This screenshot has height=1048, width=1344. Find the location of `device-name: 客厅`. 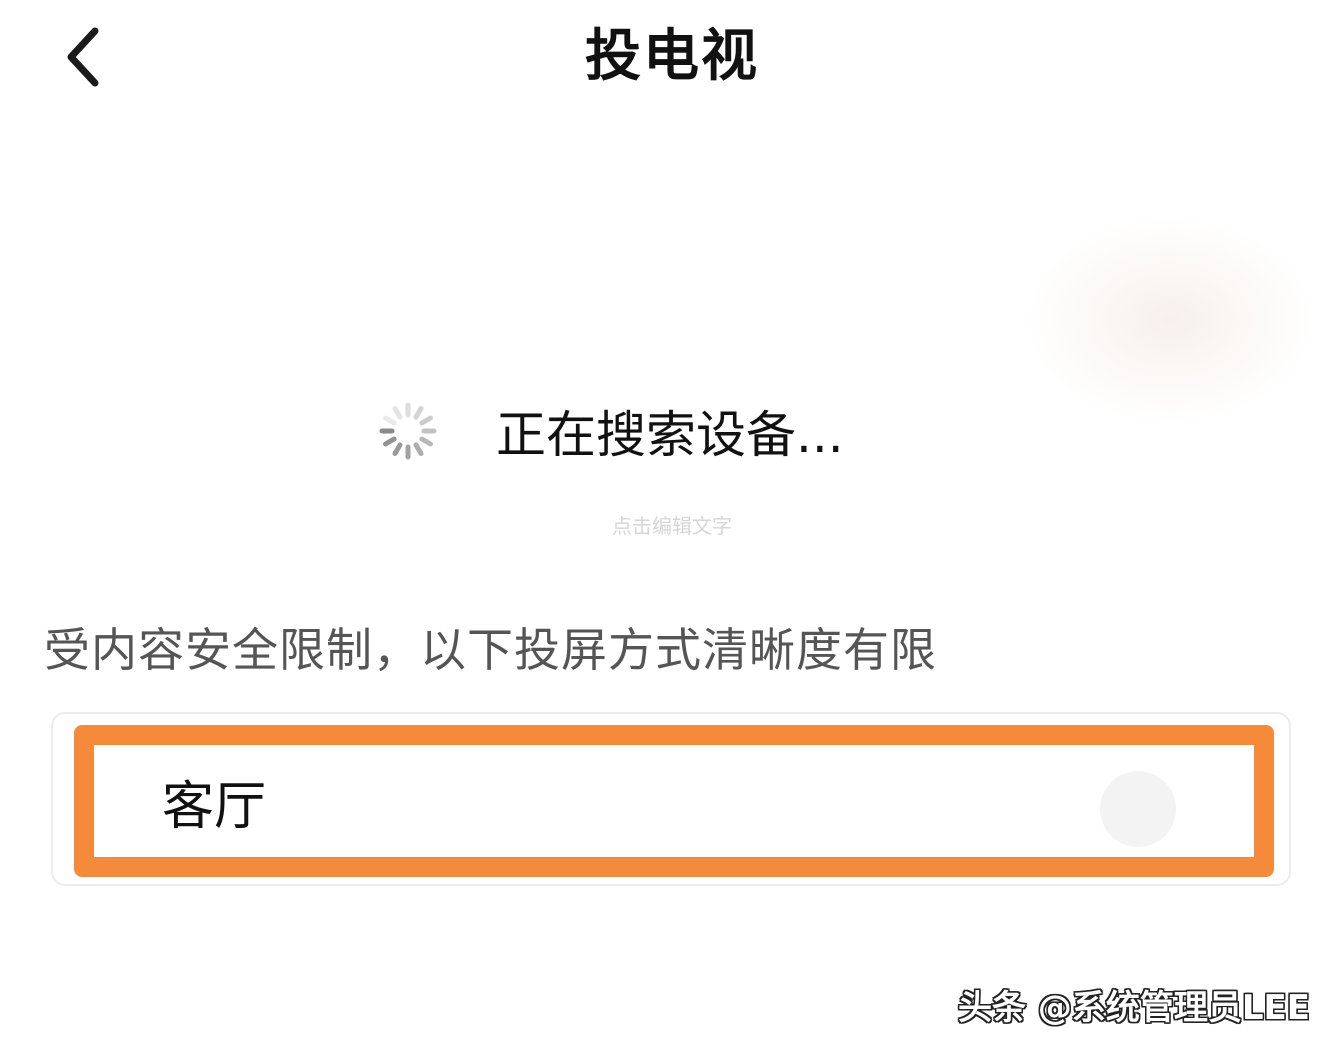

device-name: 客厅 is located at coordinates (214, 806).